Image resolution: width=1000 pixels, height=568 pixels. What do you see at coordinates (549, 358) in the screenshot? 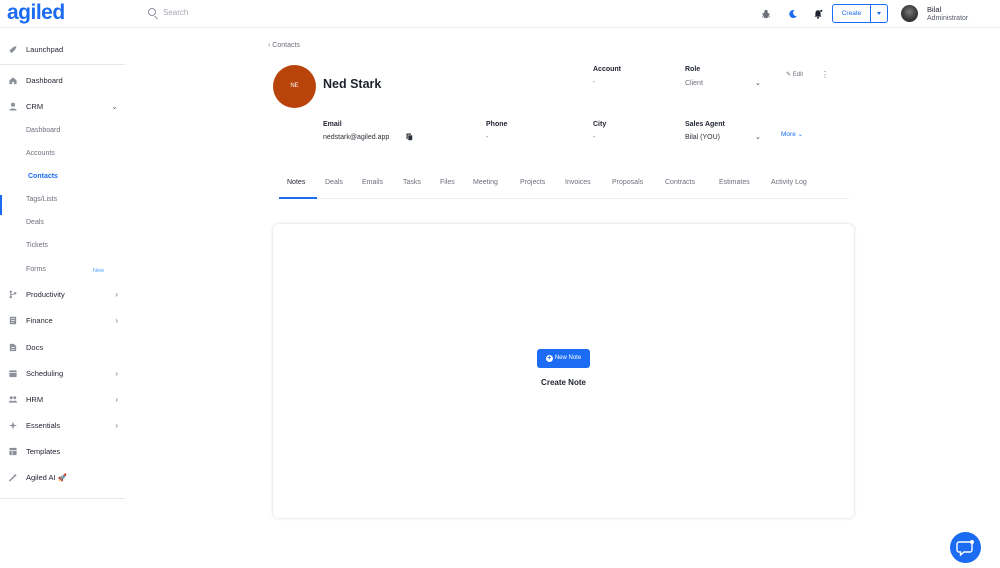
I see `plus-icon: +` at bounding box center [549, 358].